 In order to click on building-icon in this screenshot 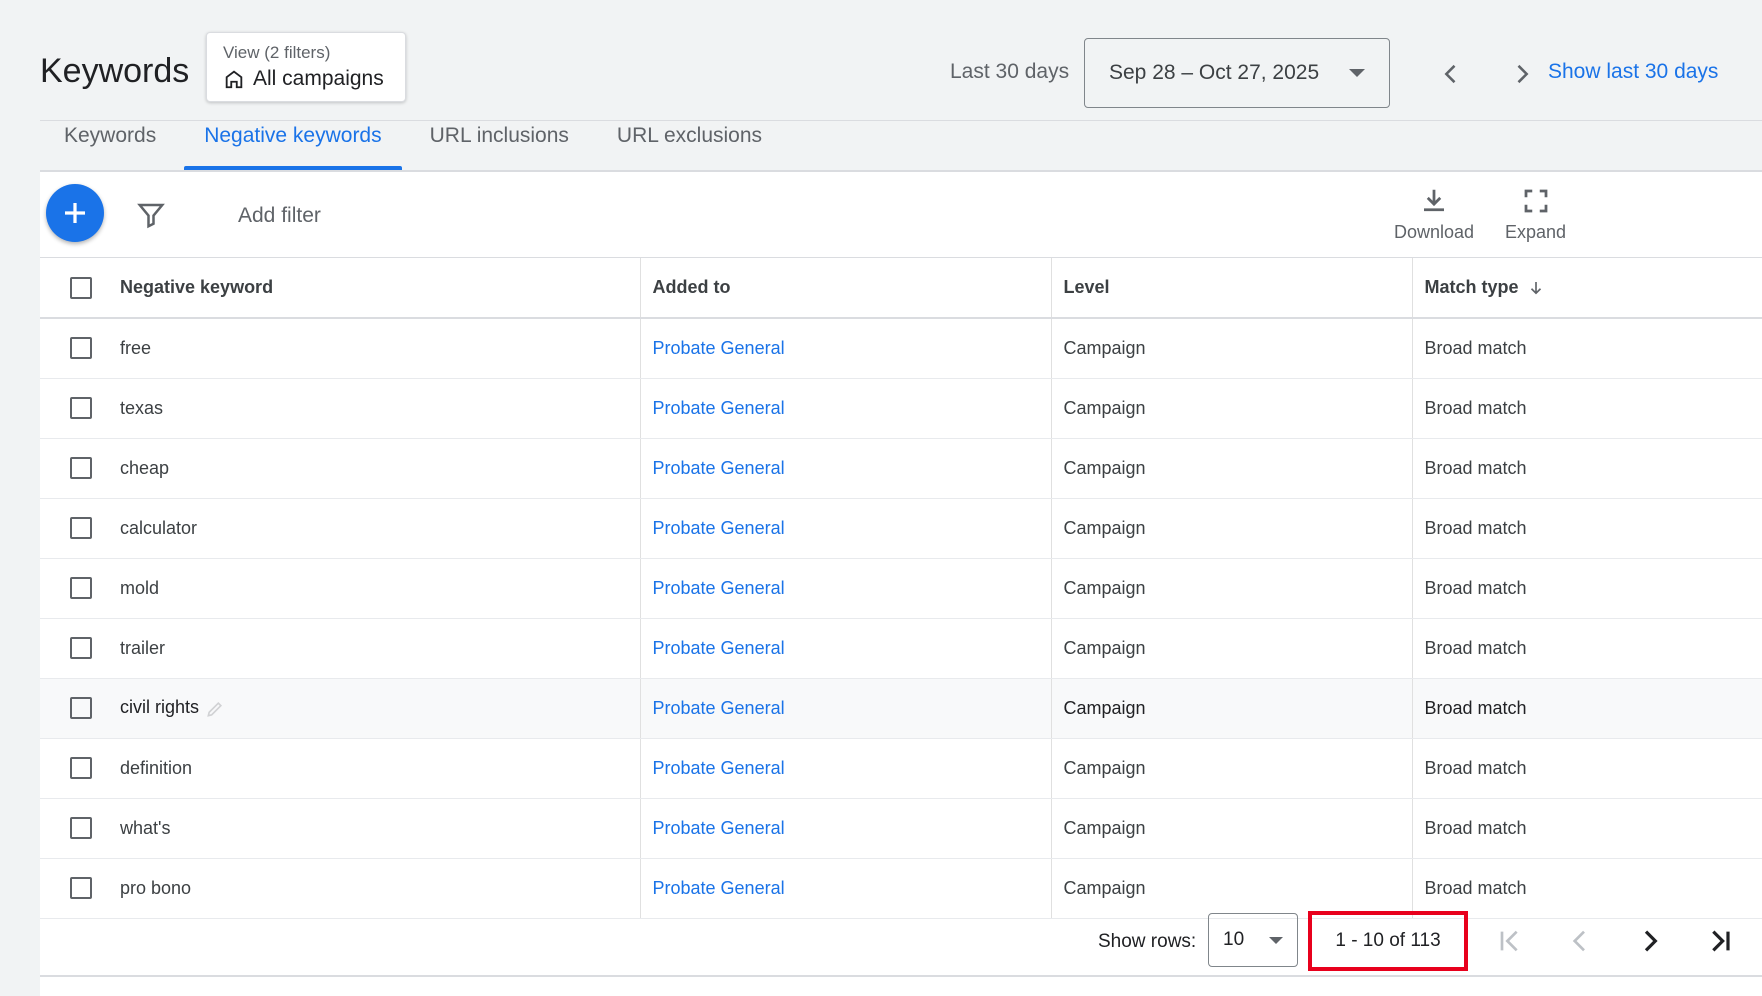, I will do `click(234, 79)`.